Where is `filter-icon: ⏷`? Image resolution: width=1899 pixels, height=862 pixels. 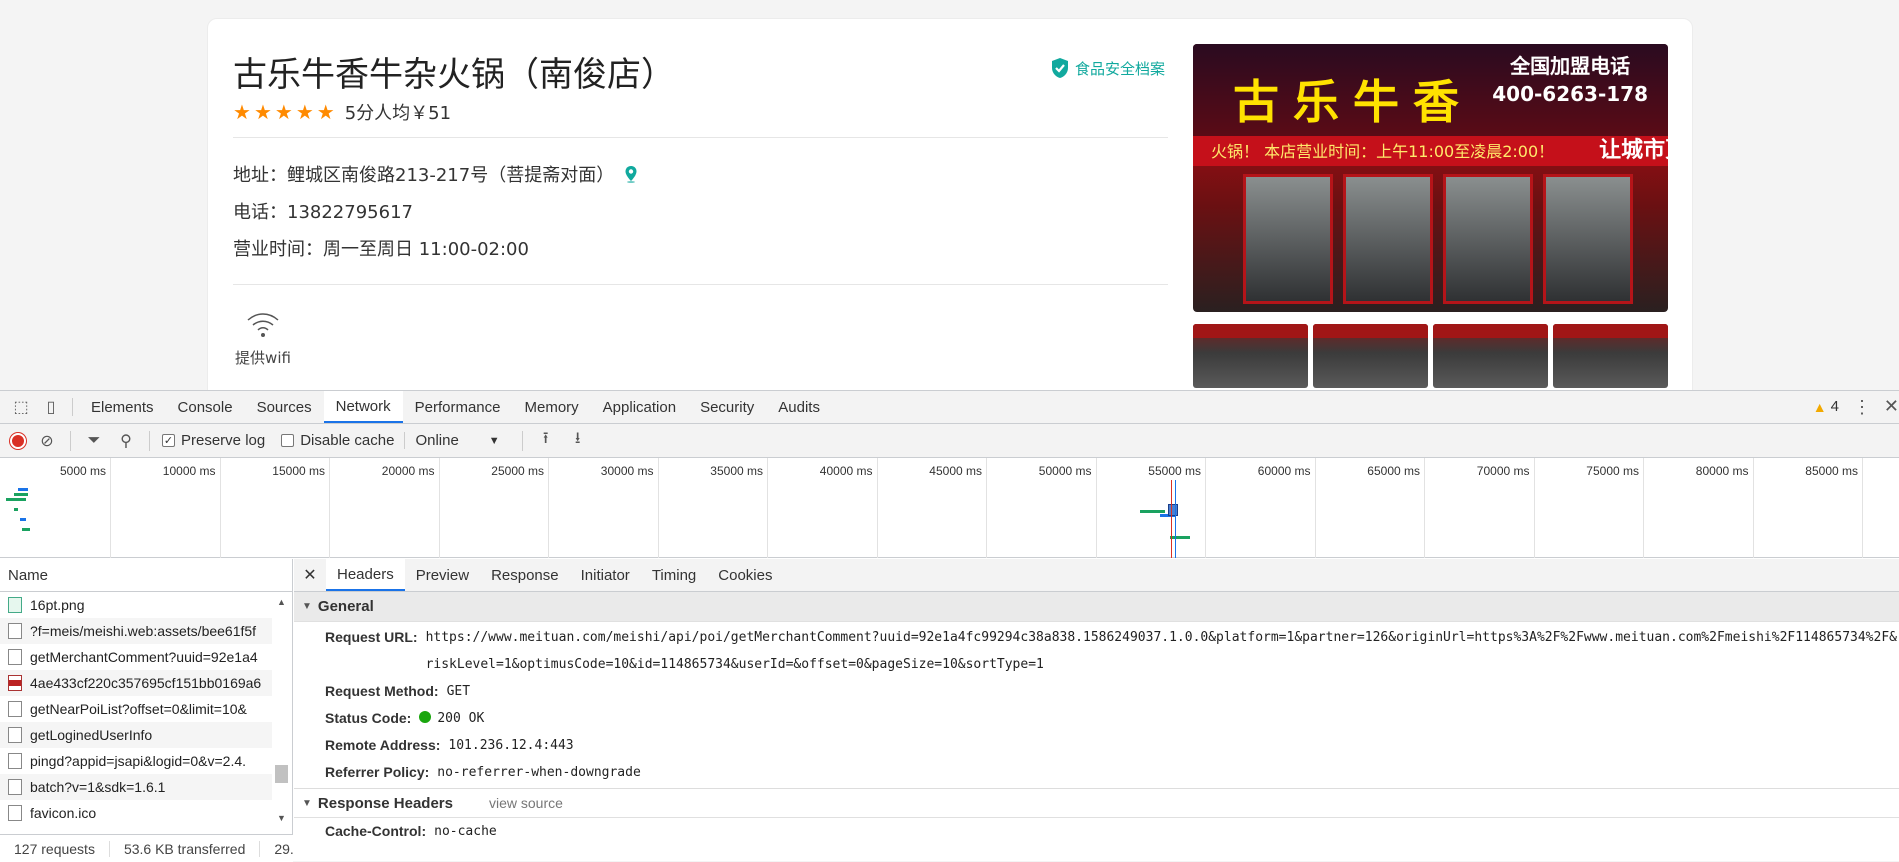 filter-icon: ⏷ is located at coordinates (94, 441).